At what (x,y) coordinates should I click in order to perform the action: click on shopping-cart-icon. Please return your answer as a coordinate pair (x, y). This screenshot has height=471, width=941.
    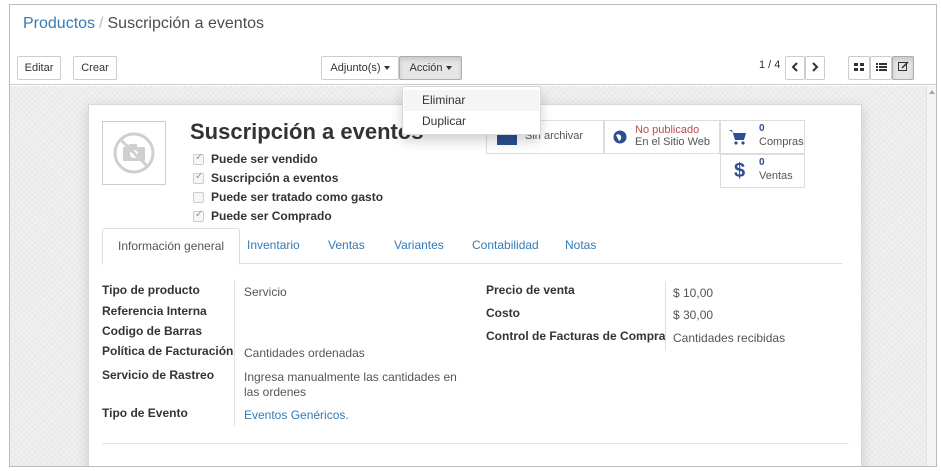
    Looking at the image, I should click on (737, 137).